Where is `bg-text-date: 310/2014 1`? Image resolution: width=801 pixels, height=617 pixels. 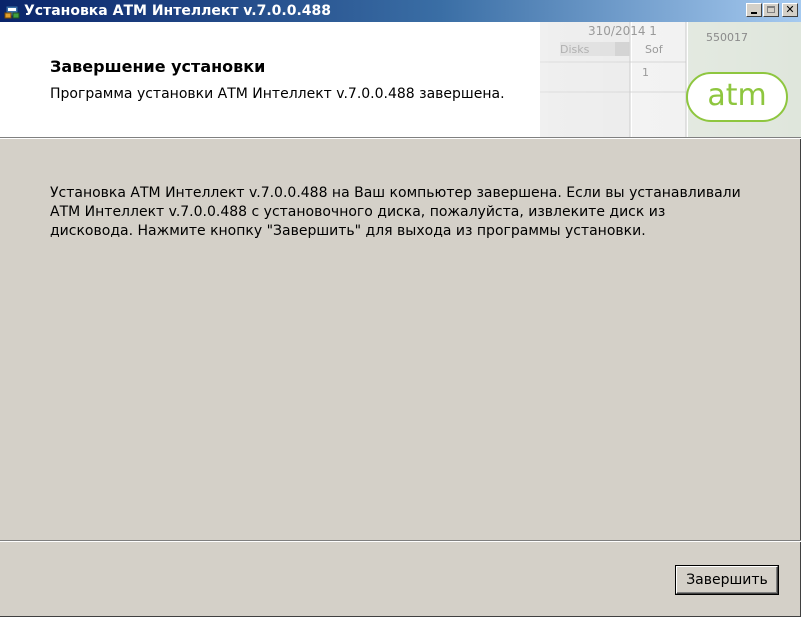 bg-text-date: 310/2014 1 is located at coordinates (622, 31).